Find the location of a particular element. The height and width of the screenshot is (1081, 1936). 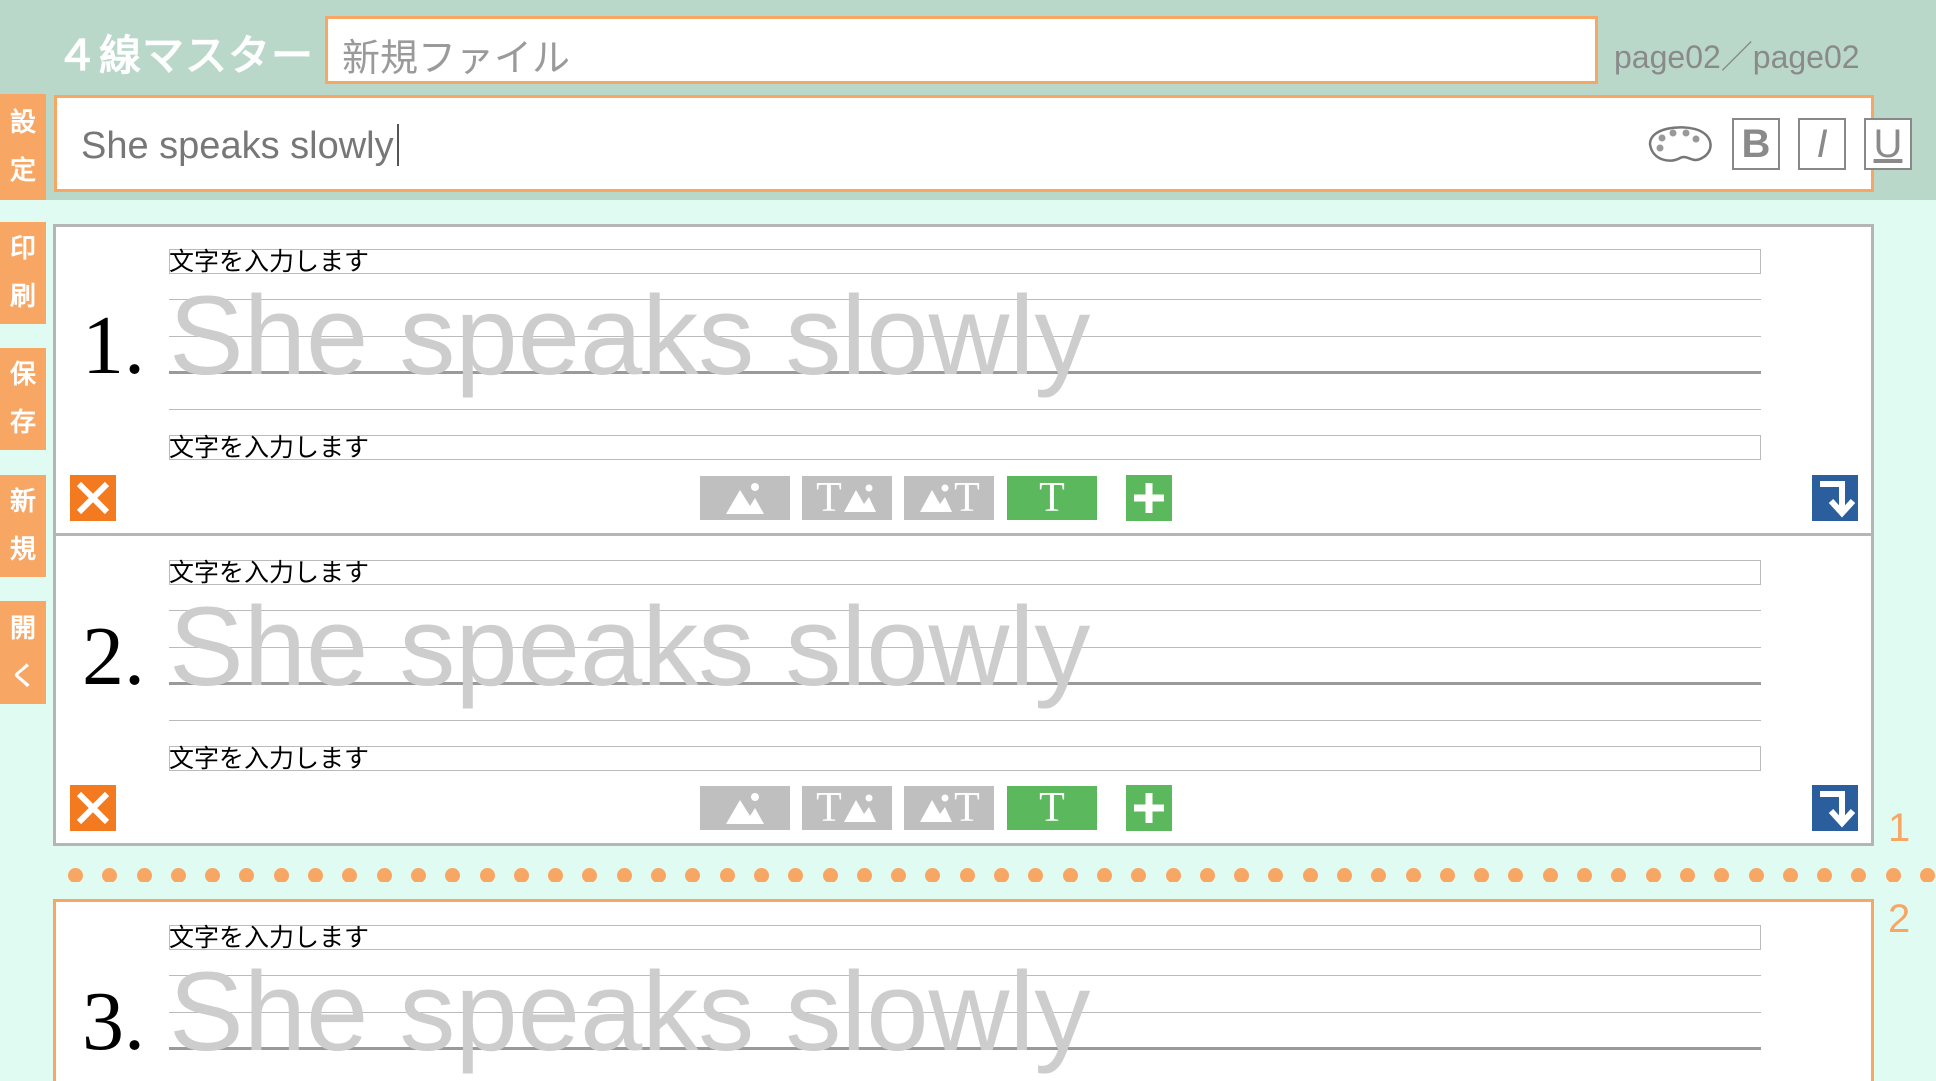

page-break-divider is located at coordinates (1002, 875).